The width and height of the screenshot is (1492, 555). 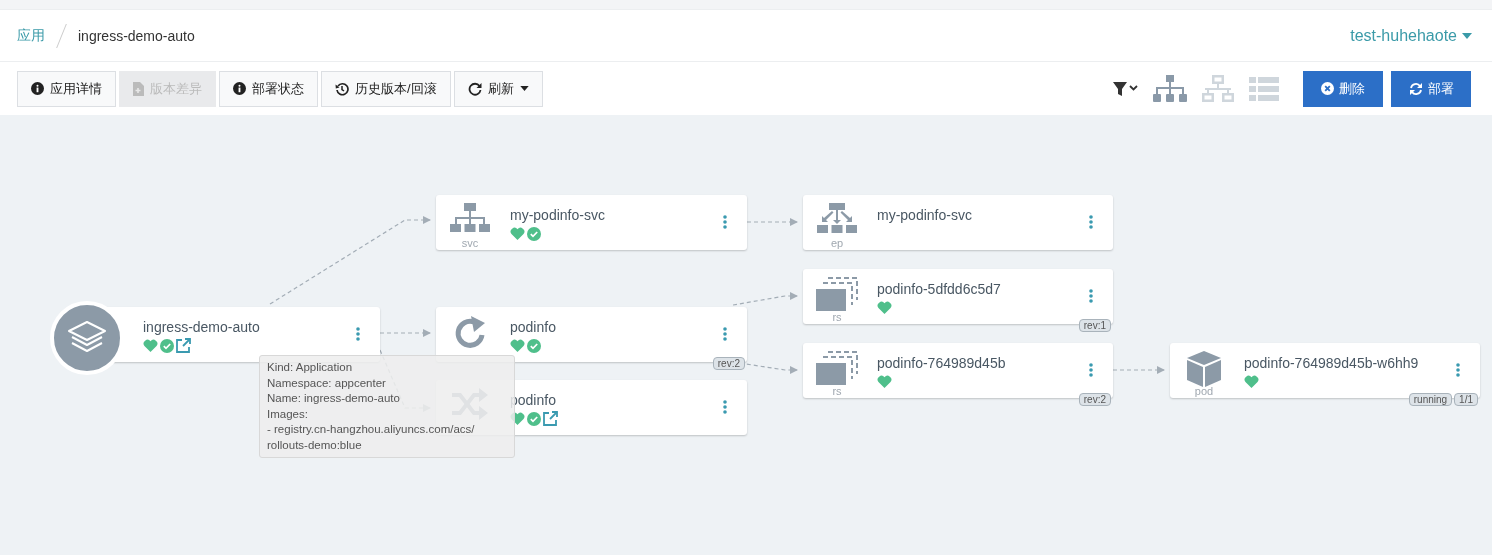 What do you see at coordinates (31, 35) in the screenshot?
I see `breadcrumb-link: 应用` at bounding box center [31, 35].